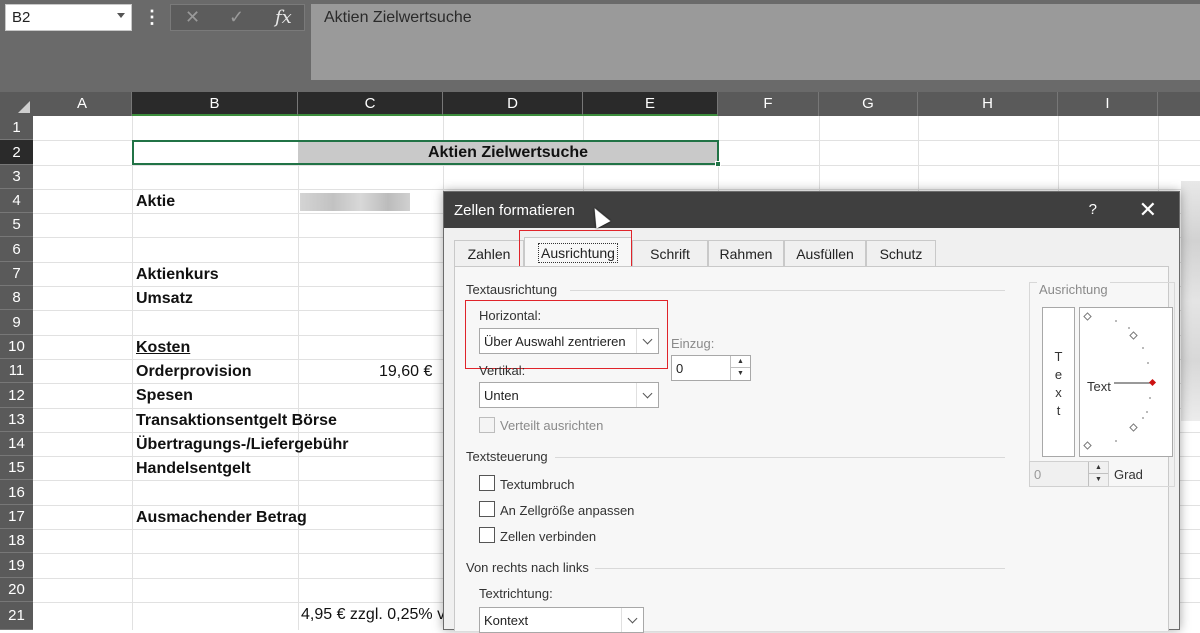  Describe the element at coordinates (1128, 474) in the screenshot. I see `grad-label: Grad` at that location.